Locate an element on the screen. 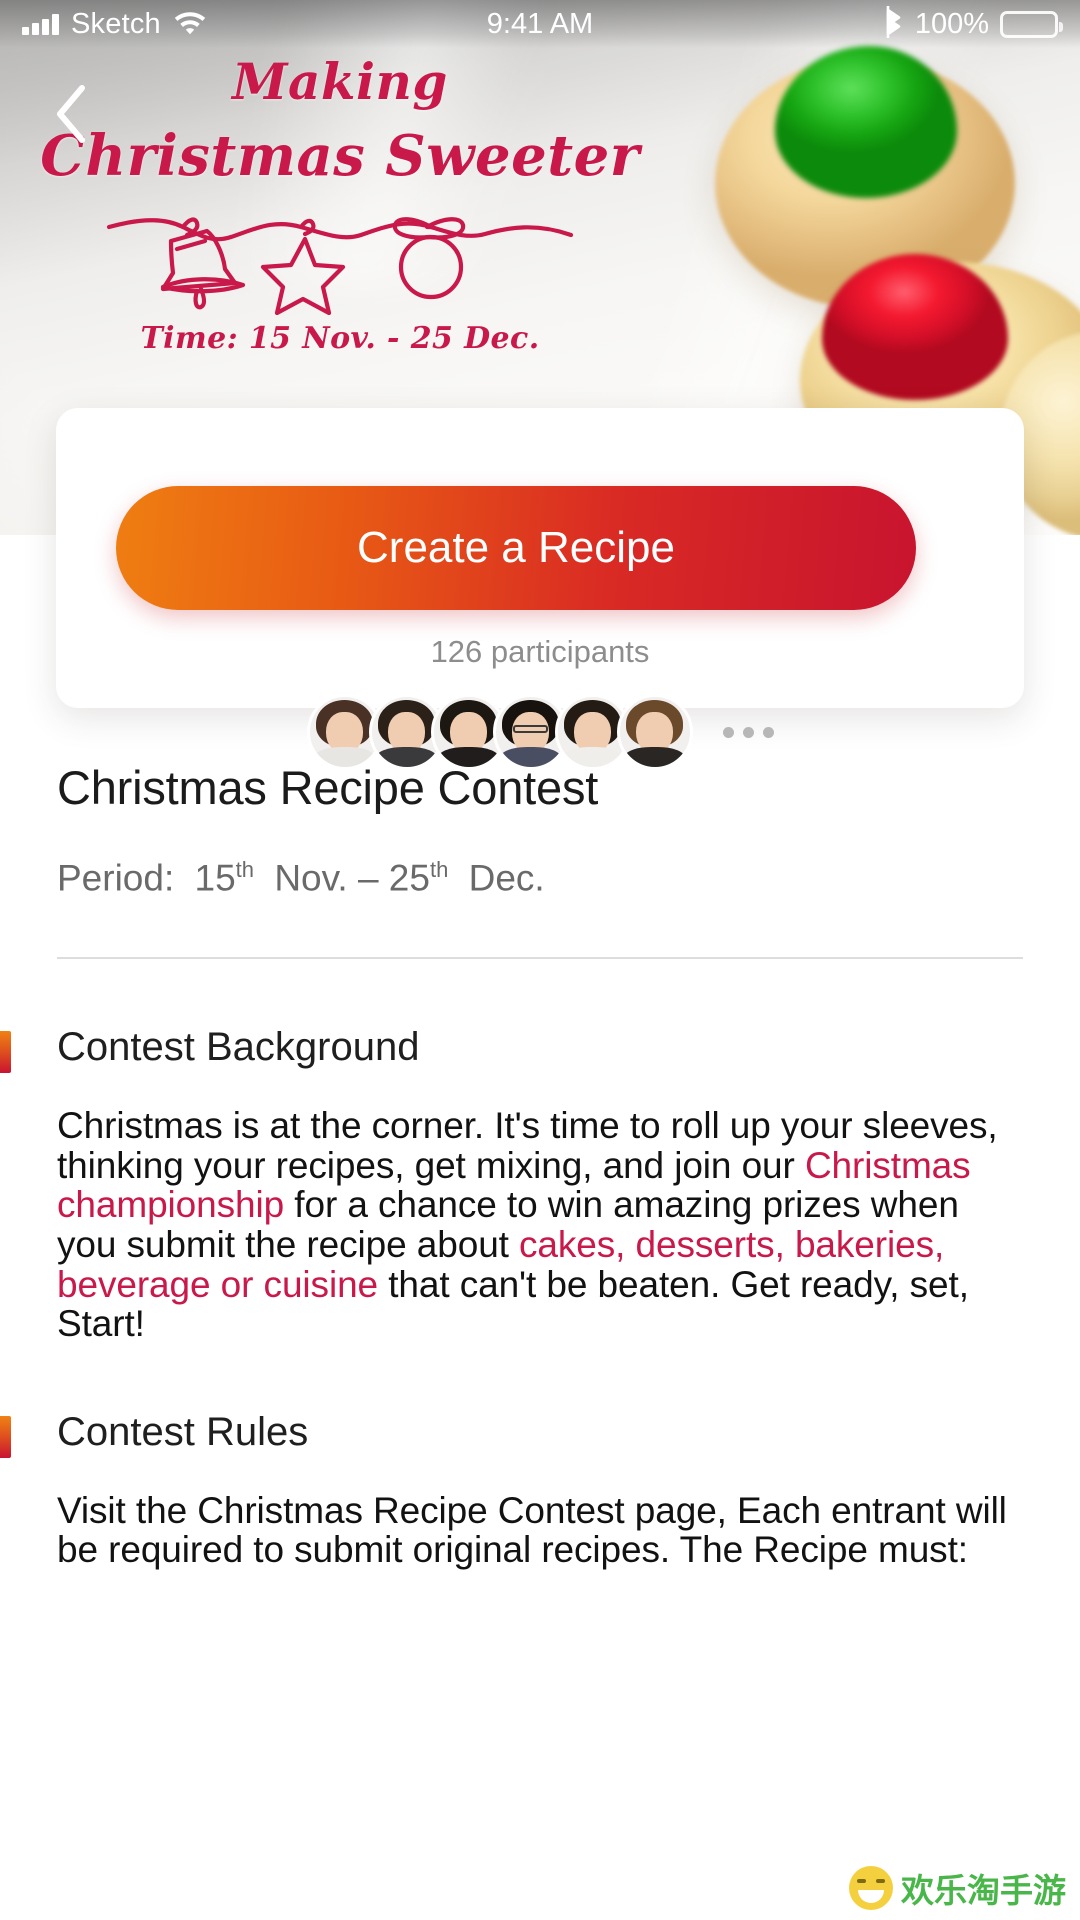 The image size is (1080, 1920). avatar is located at coordinates (654, 732).